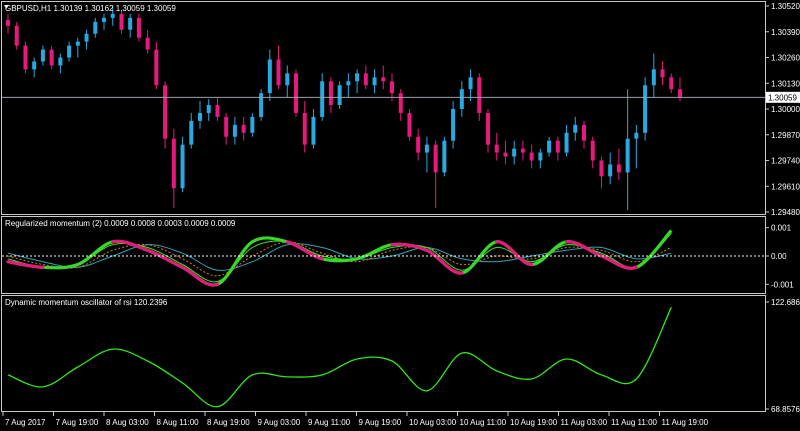 This screenshot has height=431, width=800. What do you see at coordinates (634, 422) in the screenshot?
I see `time-tick-label: 11 Aug 11:00` at bounding box center [634, 422].